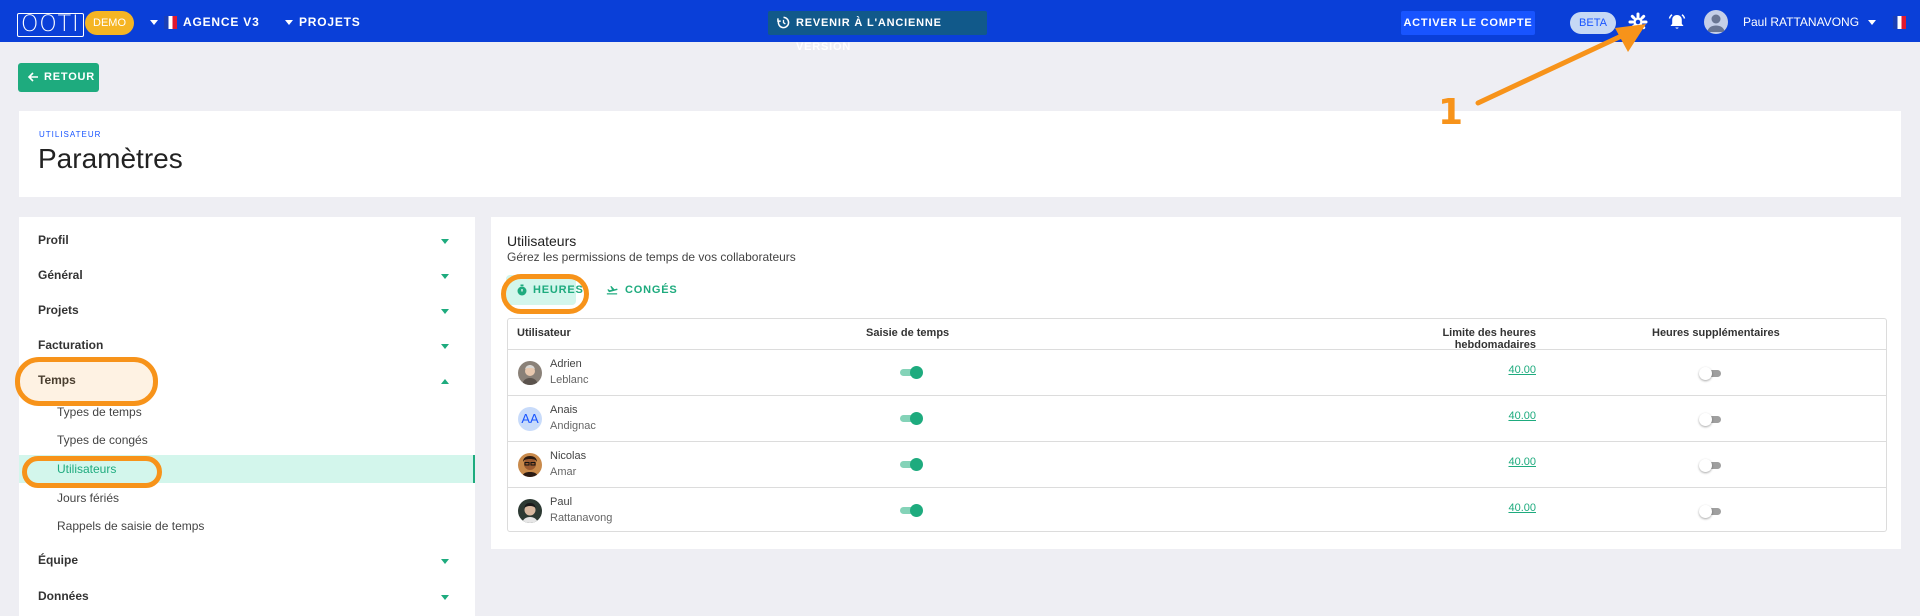  I want to click on tab-conges: CONGÉS, so click(641, 290).